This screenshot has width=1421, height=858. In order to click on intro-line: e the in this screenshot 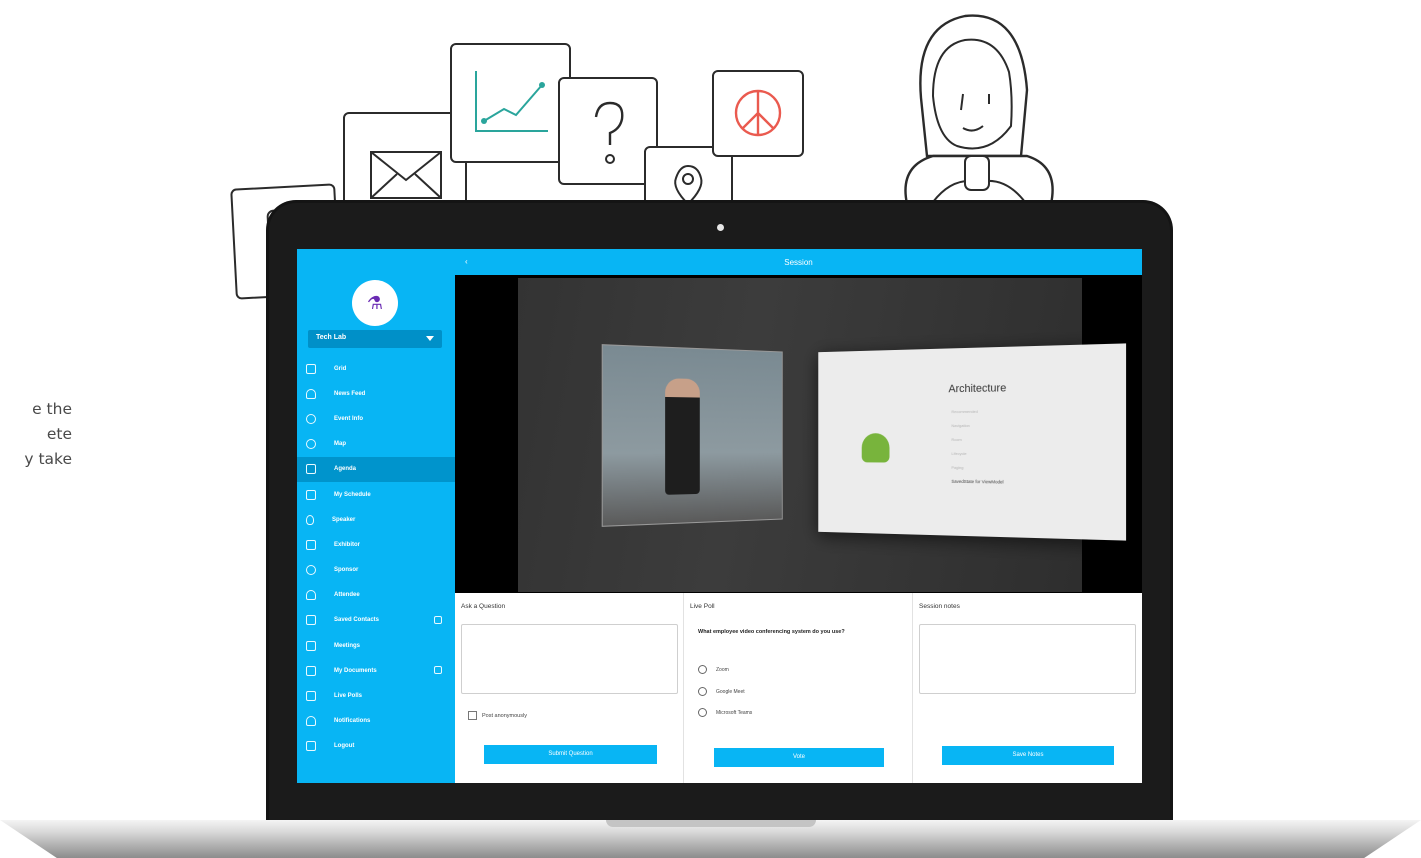, I will do `click(36, 409)`.